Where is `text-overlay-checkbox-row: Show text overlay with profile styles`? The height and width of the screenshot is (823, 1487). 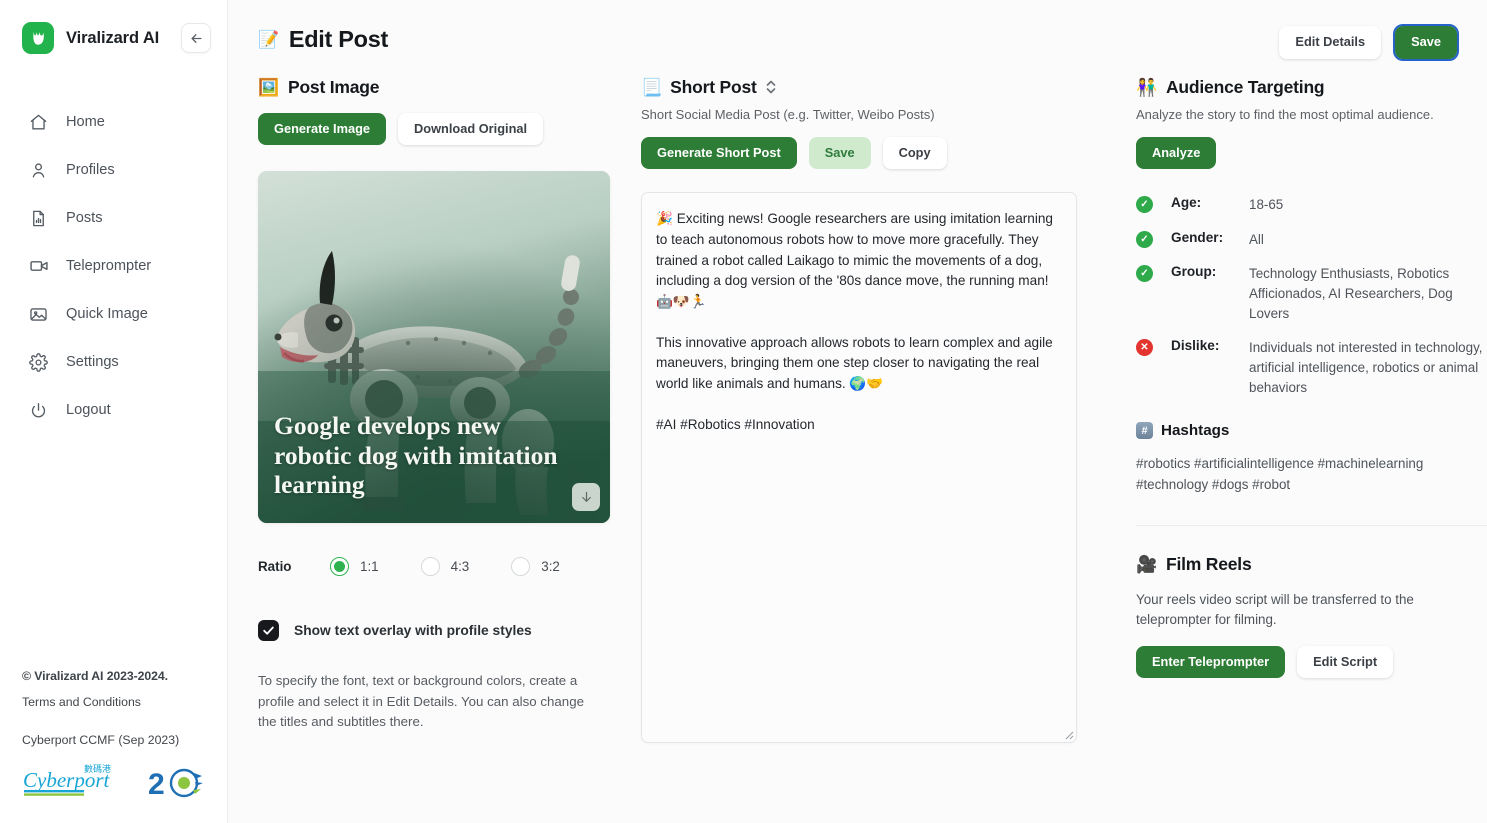 text-overlay-checkbox-row: Show text overlay with profile styles is located at coordinates (449, 631).